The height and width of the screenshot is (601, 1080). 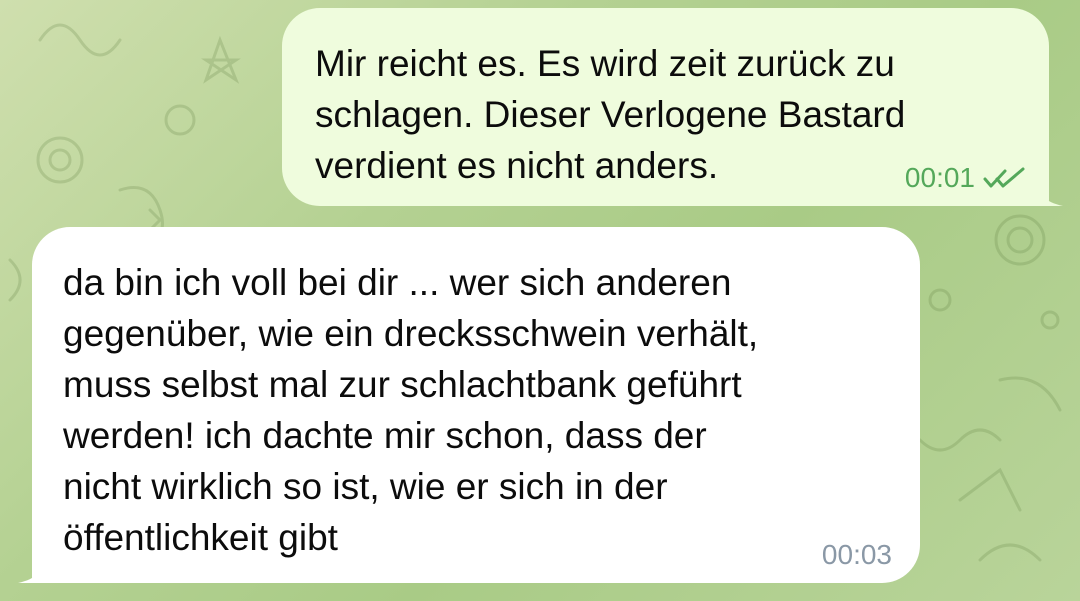 I want to click on incoming-message-meta: 00:03, so click(x=857, y=555).